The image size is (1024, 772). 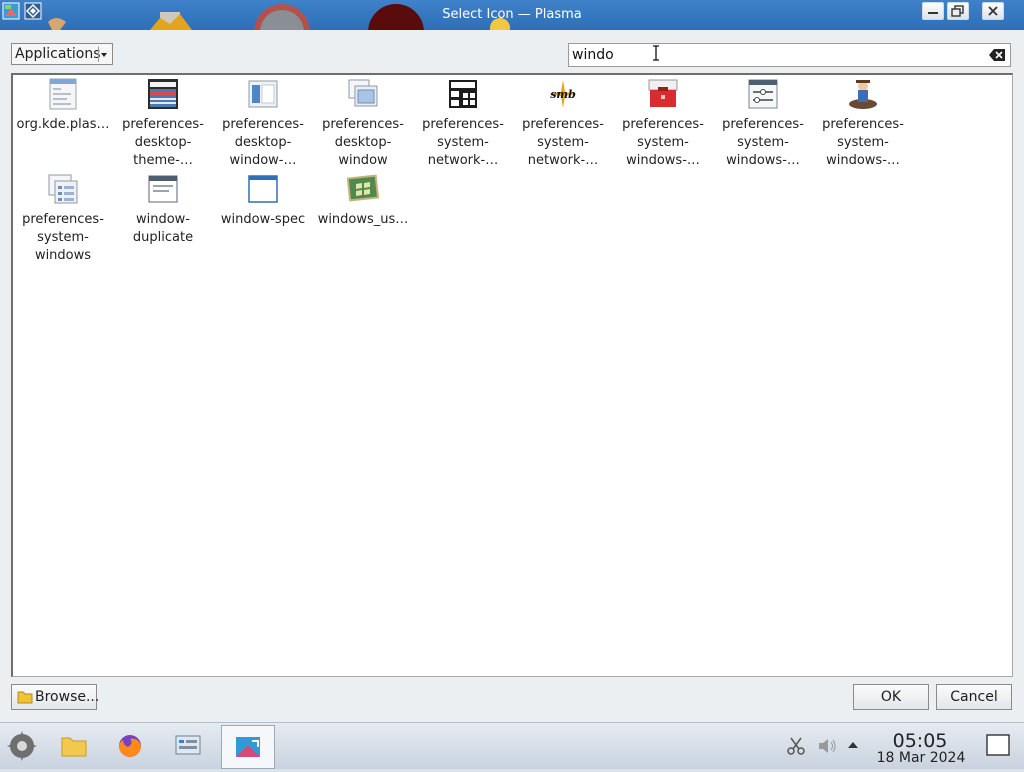 I want to click on minimize-icon, so click(x=933, y=13).